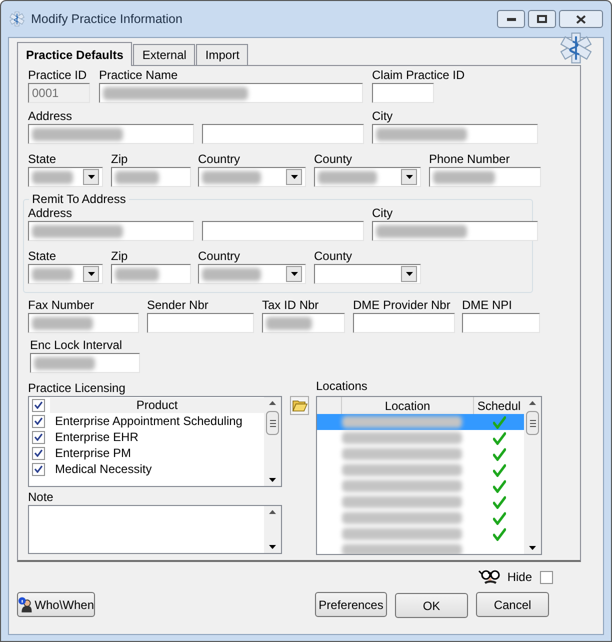  Describe the element at coordinates (470, 159) in the screenshot. I see `field-label: Phone Number` at that location.